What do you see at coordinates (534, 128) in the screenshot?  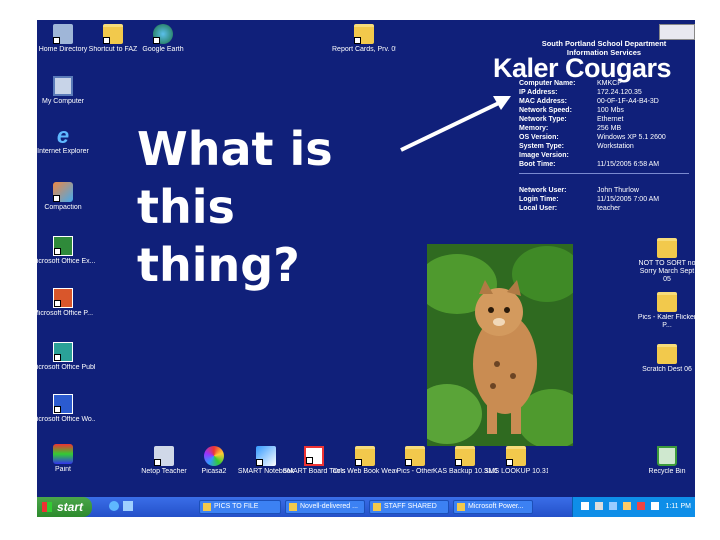 I see `info-key: Memory:` at bounding box center [534, 128].